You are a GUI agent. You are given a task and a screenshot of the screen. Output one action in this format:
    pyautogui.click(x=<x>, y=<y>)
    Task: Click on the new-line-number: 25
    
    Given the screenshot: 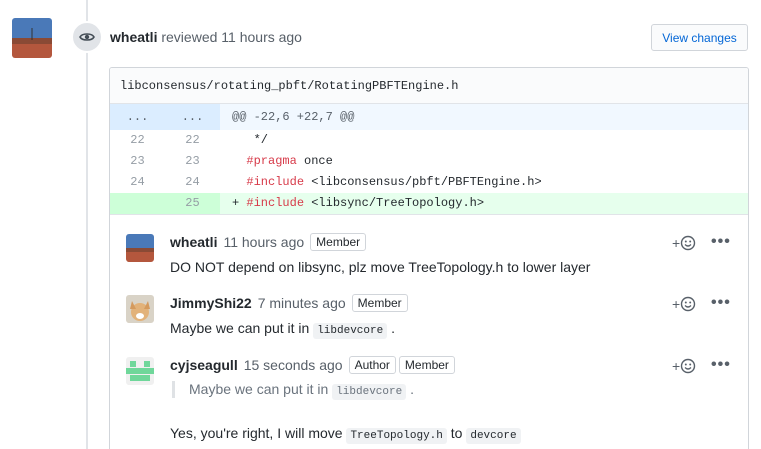 What is the action you would take?
    pyautogui.click(x=192, y=203)
    